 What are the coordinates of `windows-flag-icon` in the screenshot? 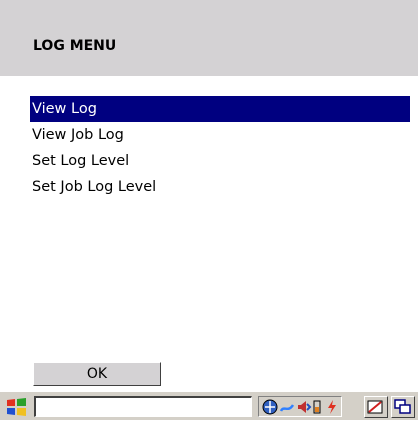 It's located at (17, 407).